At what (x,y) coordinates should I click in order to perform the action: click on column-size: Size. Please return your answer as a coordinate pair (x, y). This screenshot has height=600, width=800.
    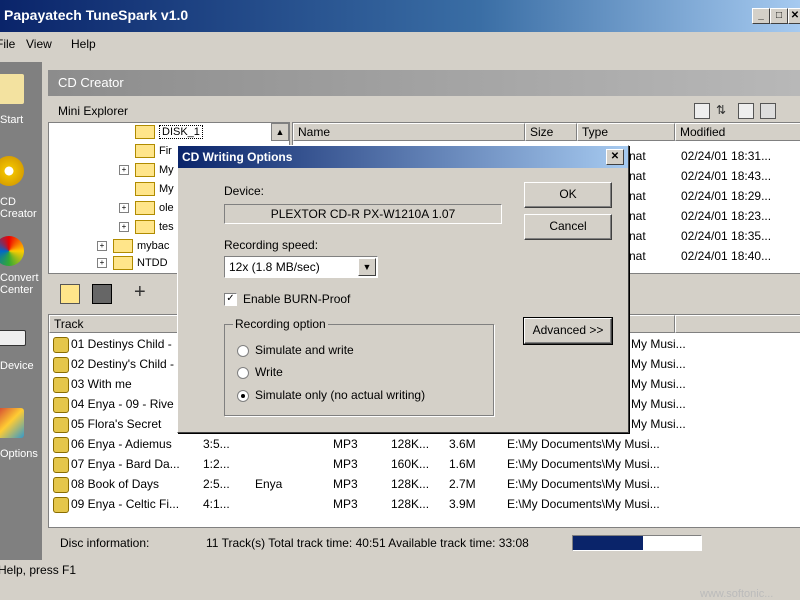
    Looking at the image, I should click on (551, 132).